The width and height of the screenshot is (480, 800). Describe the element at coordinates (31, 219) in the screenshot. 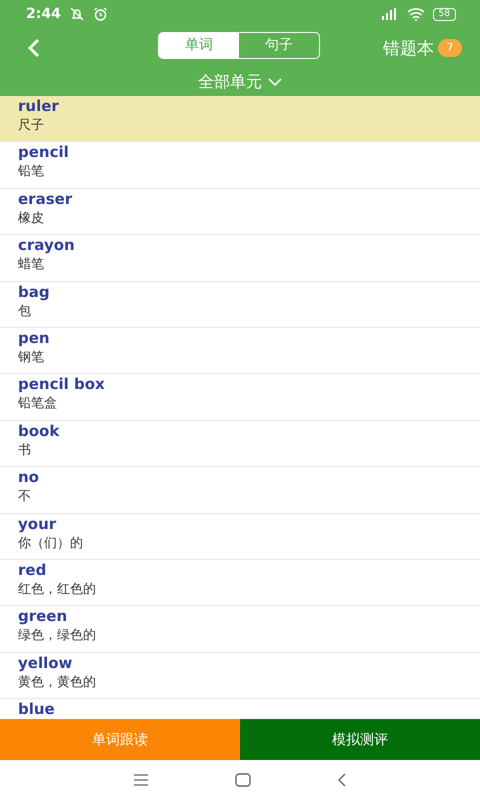

I see `chinese-meaning: 橡皮` at that location.